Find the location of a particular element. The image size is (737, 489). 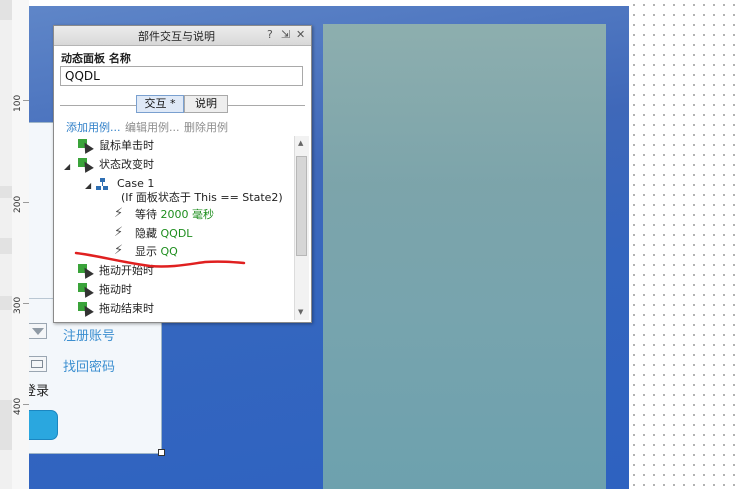

tree-event-state-change: 状态改变时 is located at coordinates (126, 165).